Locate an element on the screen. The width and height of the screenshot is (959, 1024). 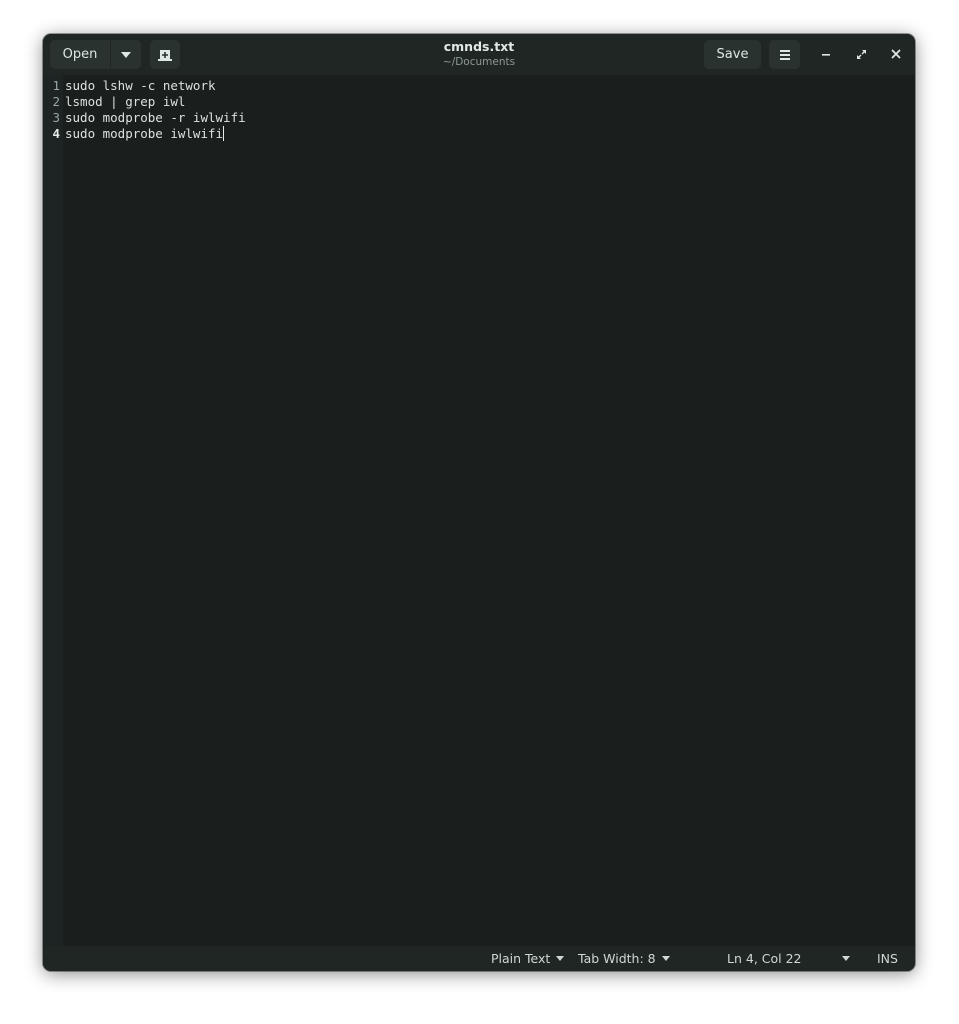
code-line-text: sudo modprobe -r iwlwifi is located at coordinates (155, 117).